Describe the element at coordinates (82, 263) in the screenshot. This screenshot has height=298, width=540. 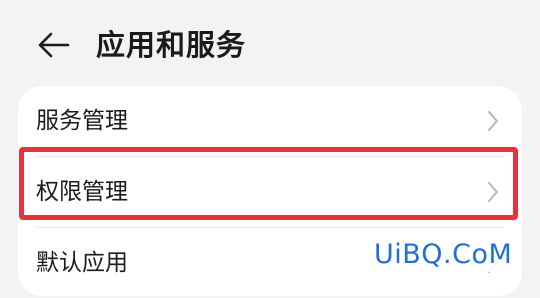
I see `list-item-label: 默认应用` at that location.